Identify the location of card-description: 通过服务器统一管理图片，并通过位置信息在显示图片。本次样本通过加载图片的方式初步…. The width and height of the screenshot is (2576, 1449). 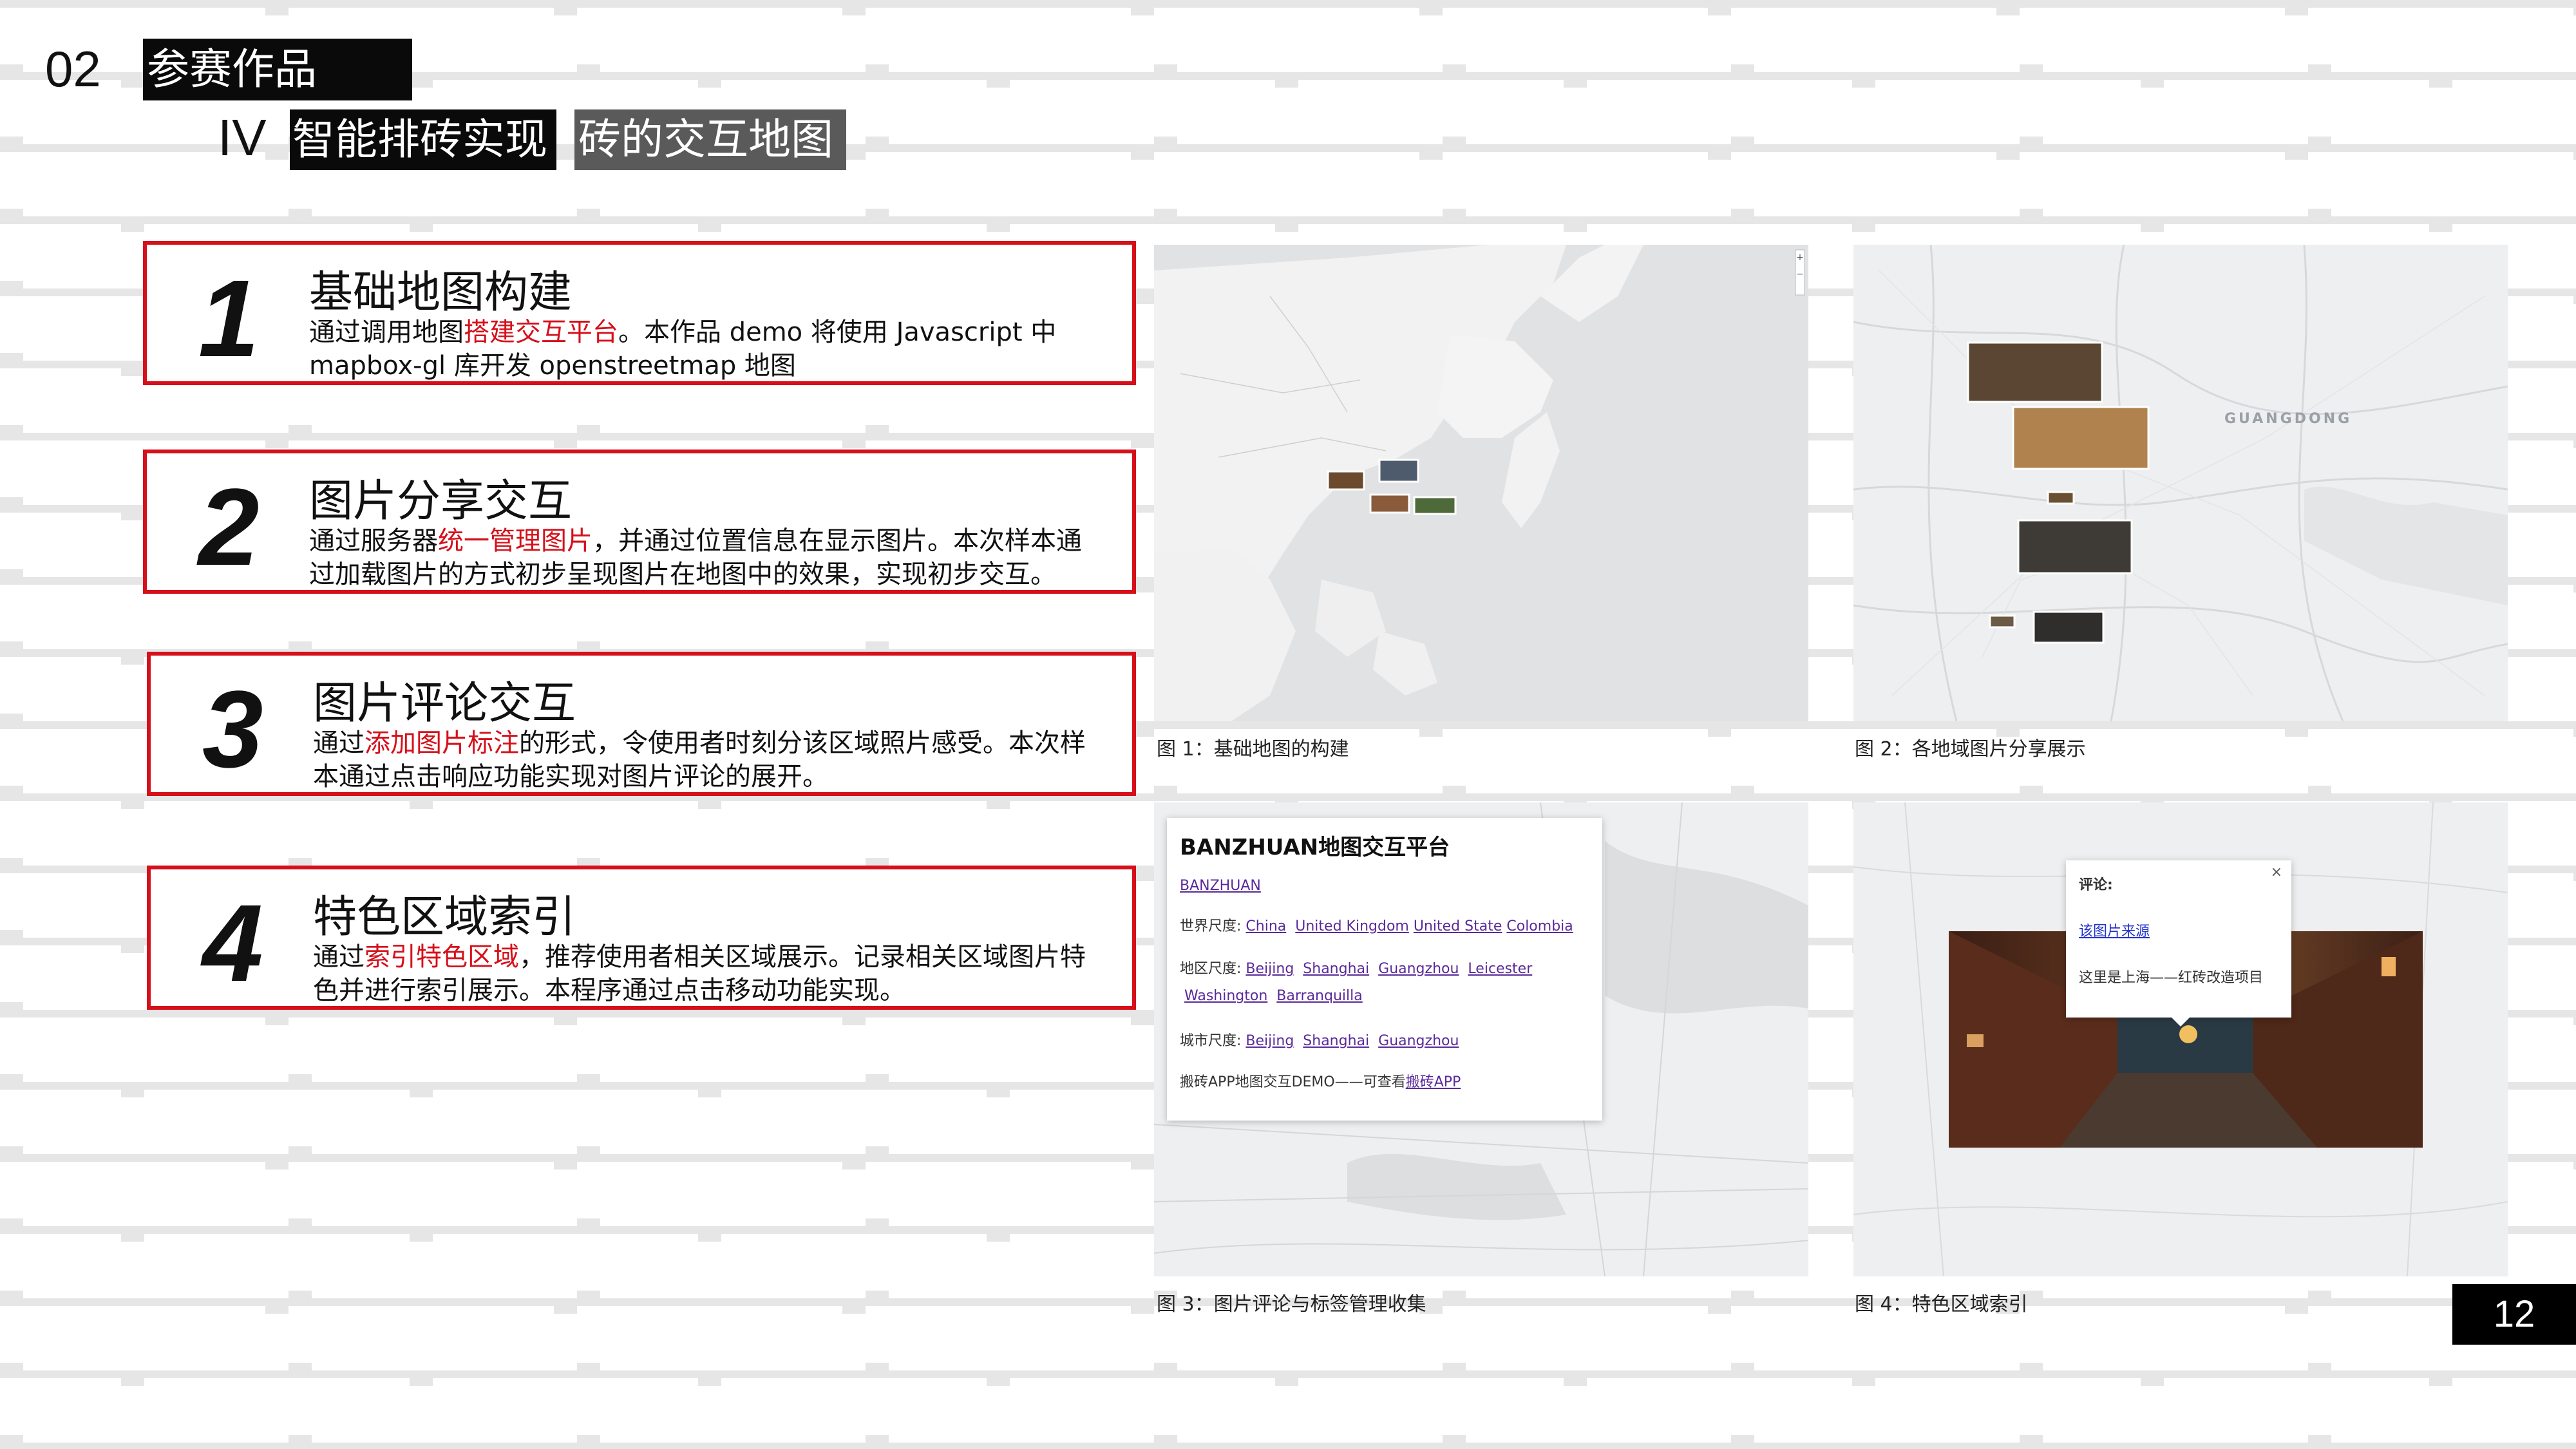
(695, 557).